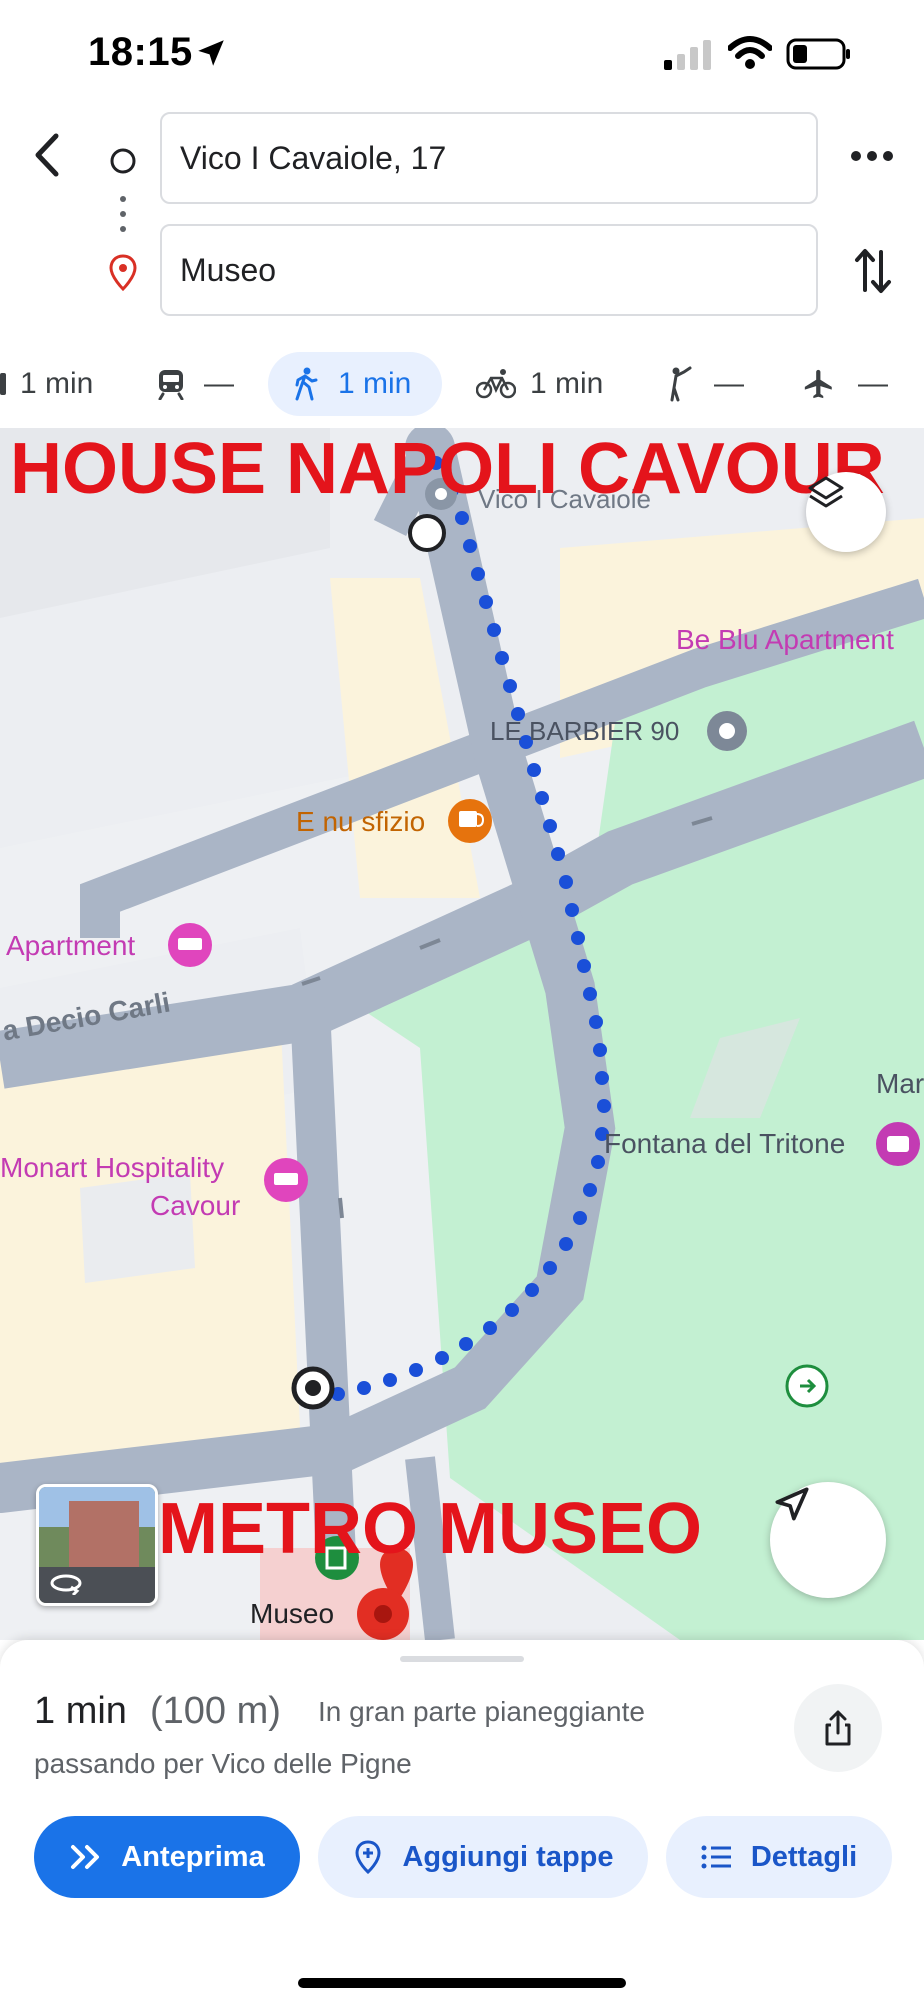 The width and height of the screenshot is (924, 2000). What do you see at coordinates (71, 945) in the screenshot?
I see `map-label-apartment: Apartment` at bounding box center [71, 945].